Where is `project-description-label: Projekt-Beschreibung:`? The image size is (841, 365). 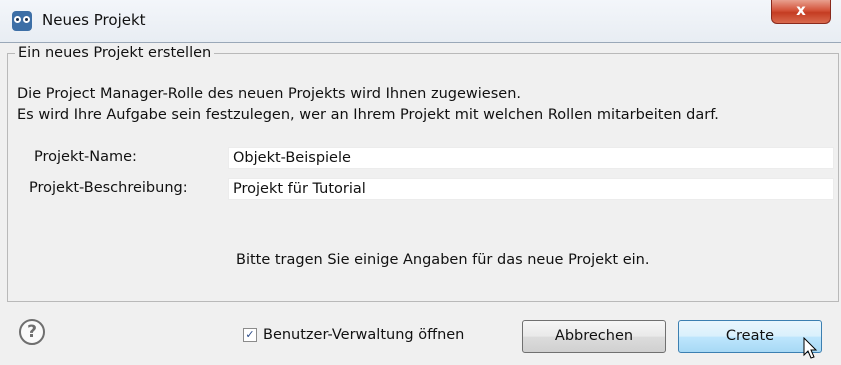
project-description-label: Projekt-Beschreibung: is located at coordinates (108, 188).